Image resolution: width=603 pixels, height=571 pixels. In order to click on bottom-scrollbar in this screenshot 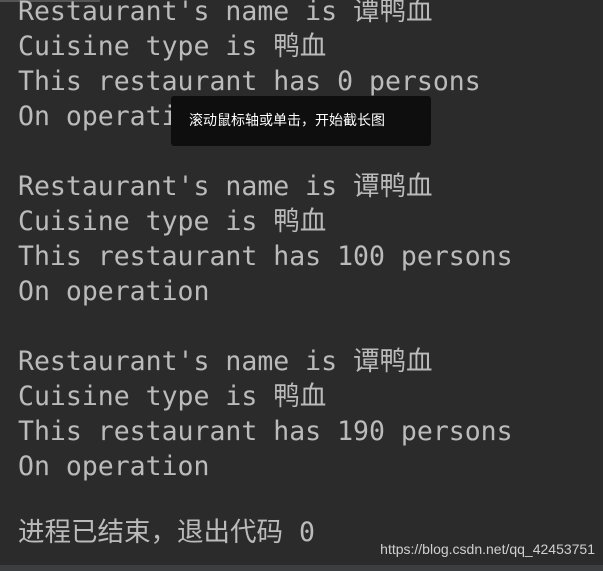, I will do `click(301, 568)`.